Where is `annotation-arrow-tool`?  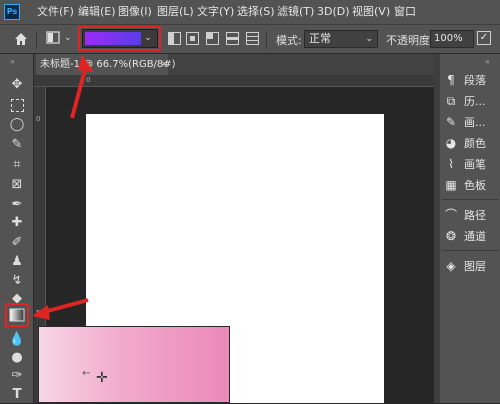
annotation-arrow-tool is located at coordinates (60, 309).